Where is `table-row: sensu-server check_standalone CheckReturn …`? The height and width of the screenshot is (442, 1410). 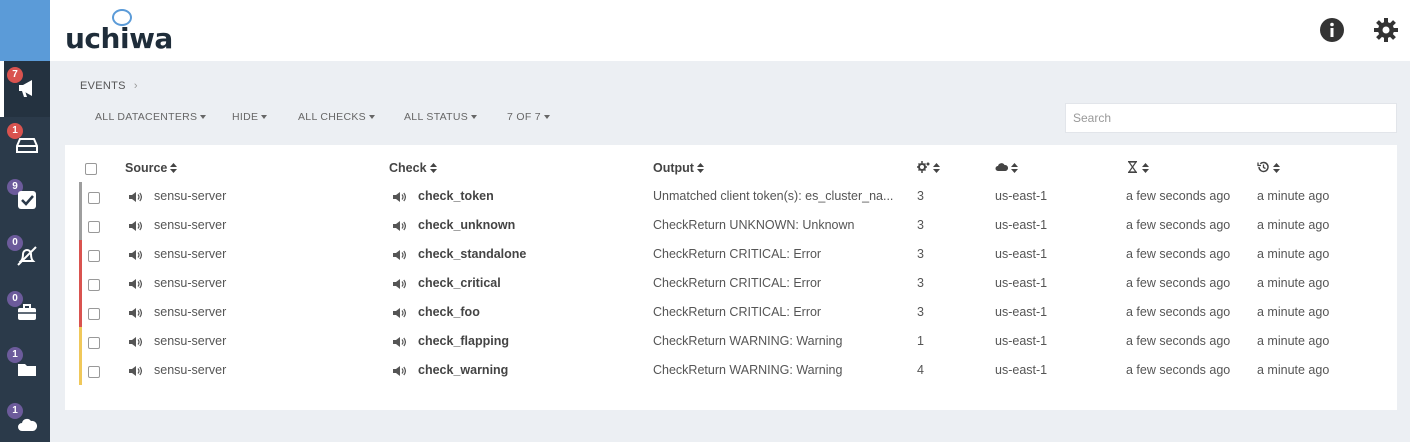
table-row: sensu-server check_standalone CheckReturn … is located at coordinates (731, 254).